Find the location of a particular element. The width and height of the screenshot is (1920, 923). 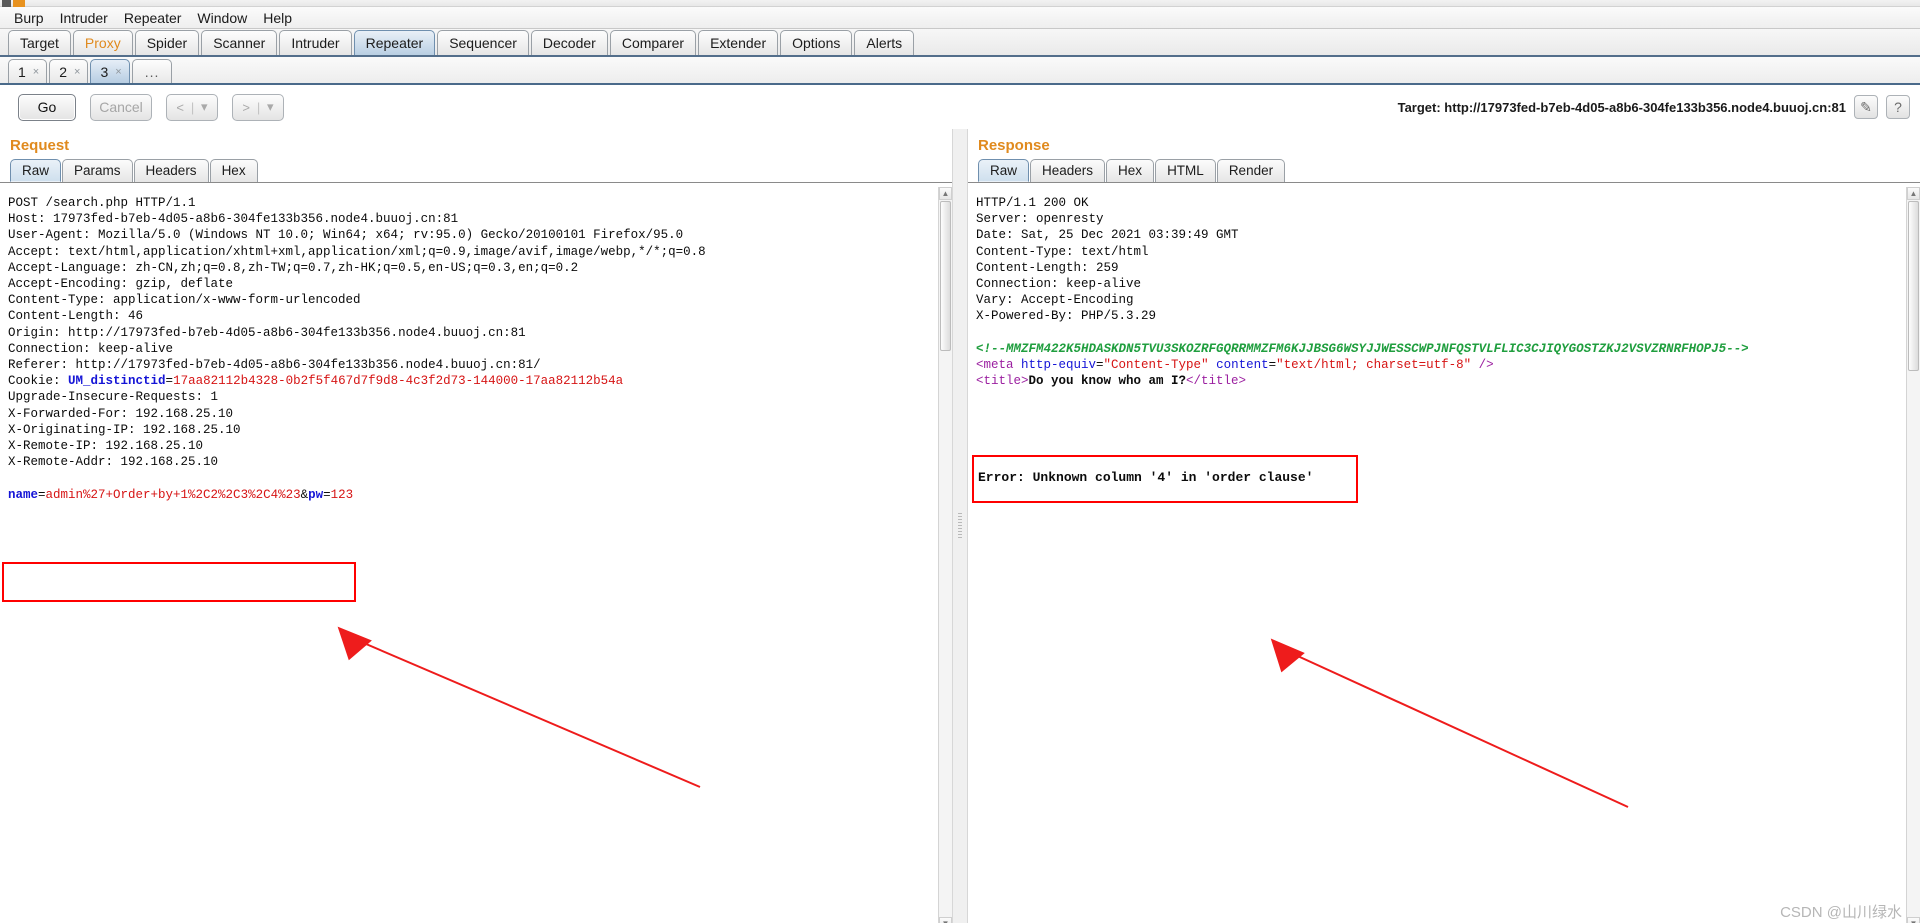

response-tab-headers: Headers is located at coordinates (1068, 170).